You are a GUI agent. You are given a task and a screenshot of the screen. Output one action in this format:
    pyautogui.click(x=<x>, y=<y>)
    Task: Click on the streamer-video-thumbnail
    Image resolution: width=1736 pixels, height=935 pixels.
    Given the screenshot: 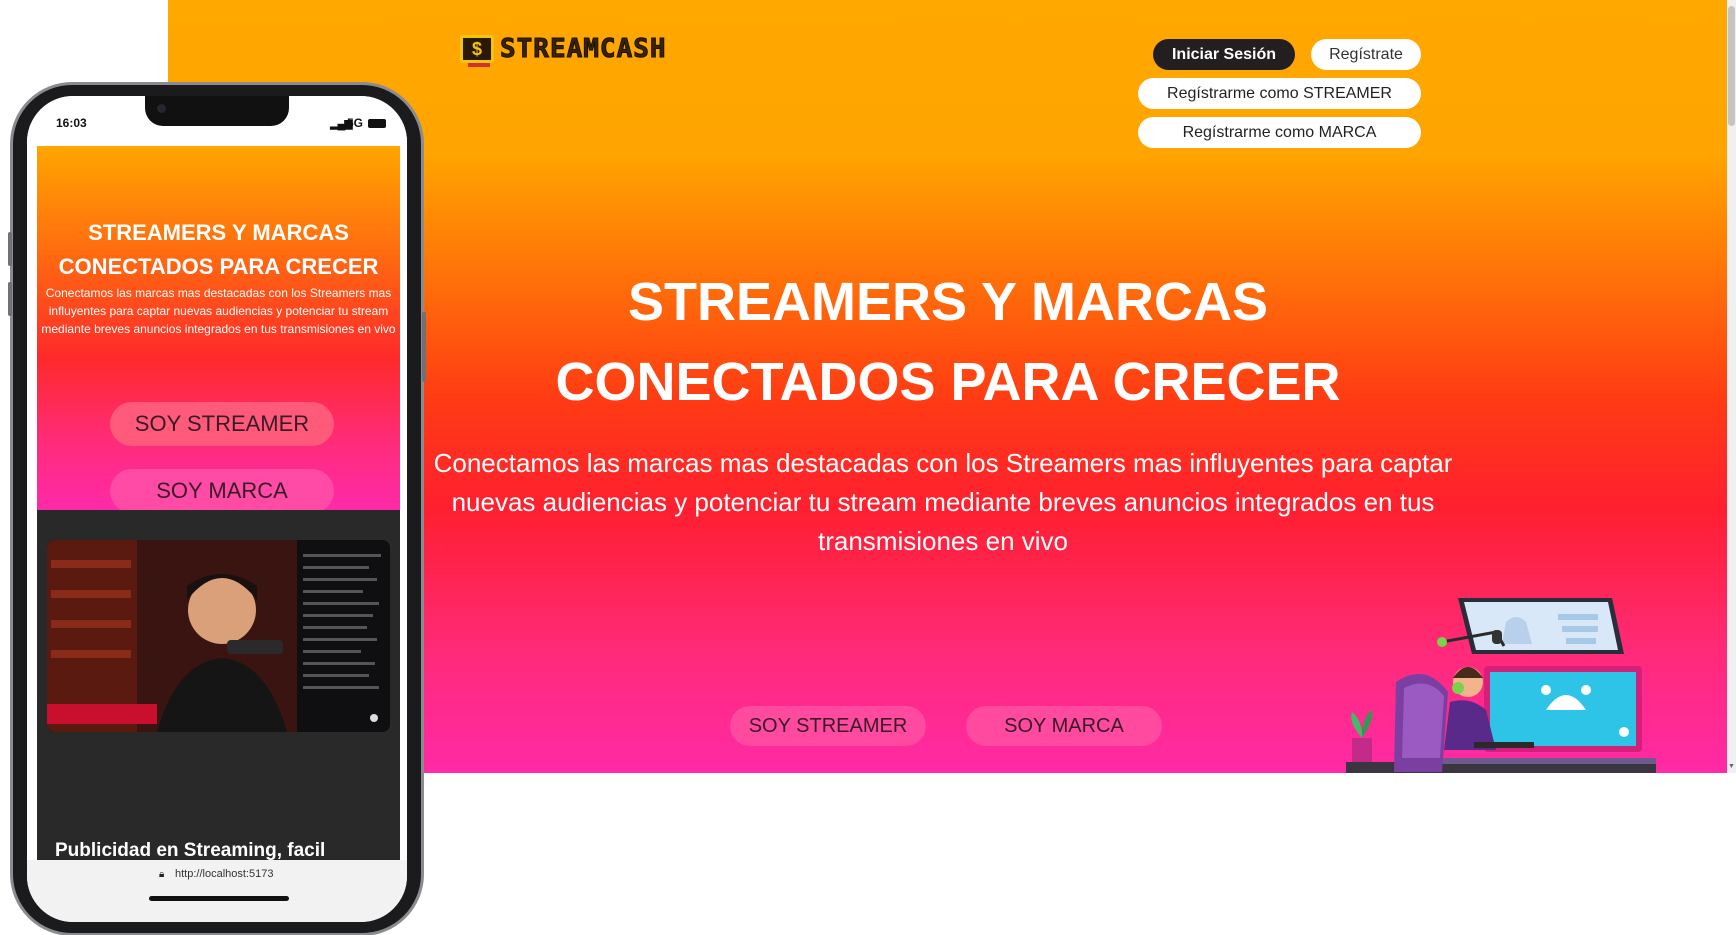 What is the action you would take?
    pyautogui.click(x=218, y=636)
    